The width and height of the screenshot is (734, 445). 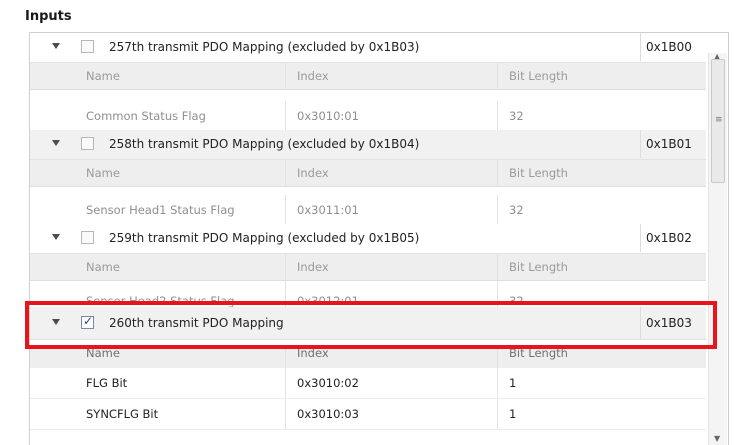 I want to click on row-name: SYNCFLG Bit, so click(x=122, y=414).